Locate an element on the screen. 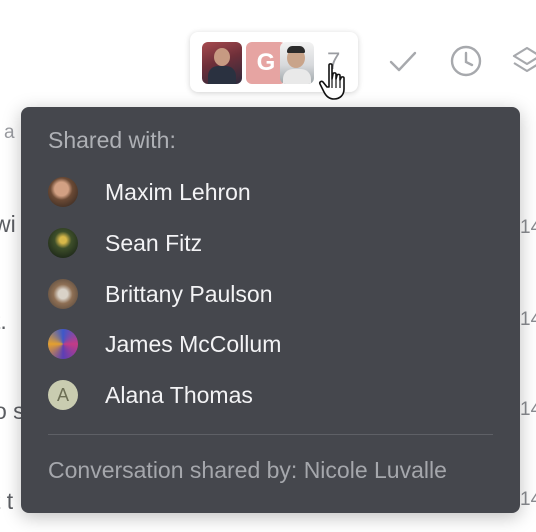 This screenshot has width=536, height=532. shared-by-text: Conversation shared by: Nicole Luvalle is located at coordinates (247, 470).